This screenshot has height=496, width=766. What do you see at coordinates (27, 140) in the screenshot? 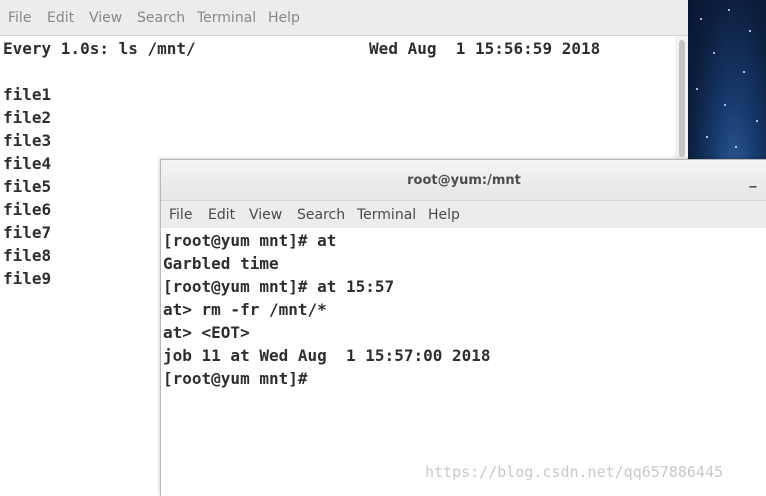
I see `file-listing-line: file3` at bounding box center [27, 140].